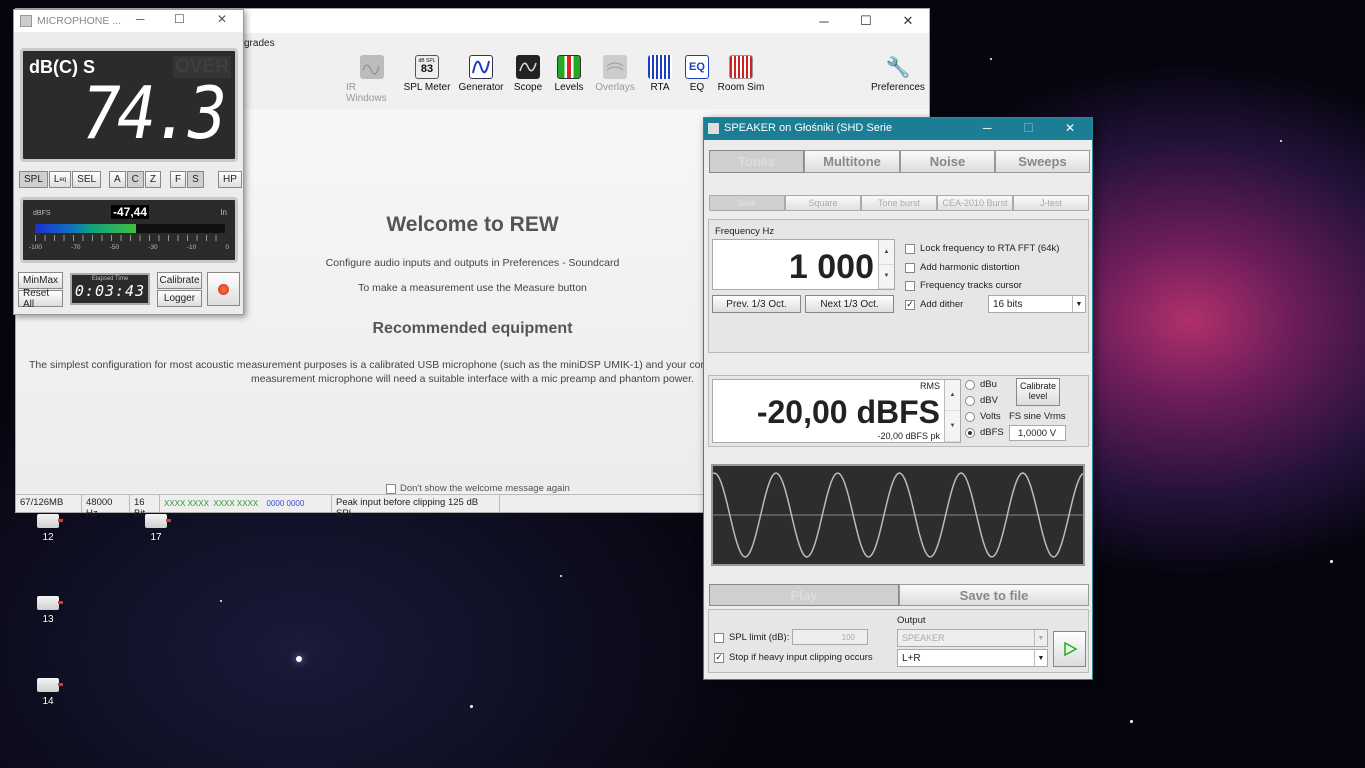 The height and width of the screenshot is (768, 1365). What do you see at coordinates (984, 432) in the screenshot?
I see `unit-dbfs-radio: dBFS` at bounding box center [984, 432].